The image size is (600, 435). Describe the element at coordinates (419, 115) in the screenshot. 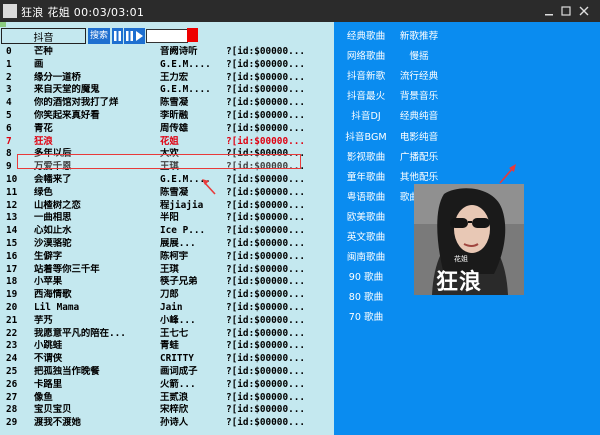

I see `category-item: 经典纯音` at that location.